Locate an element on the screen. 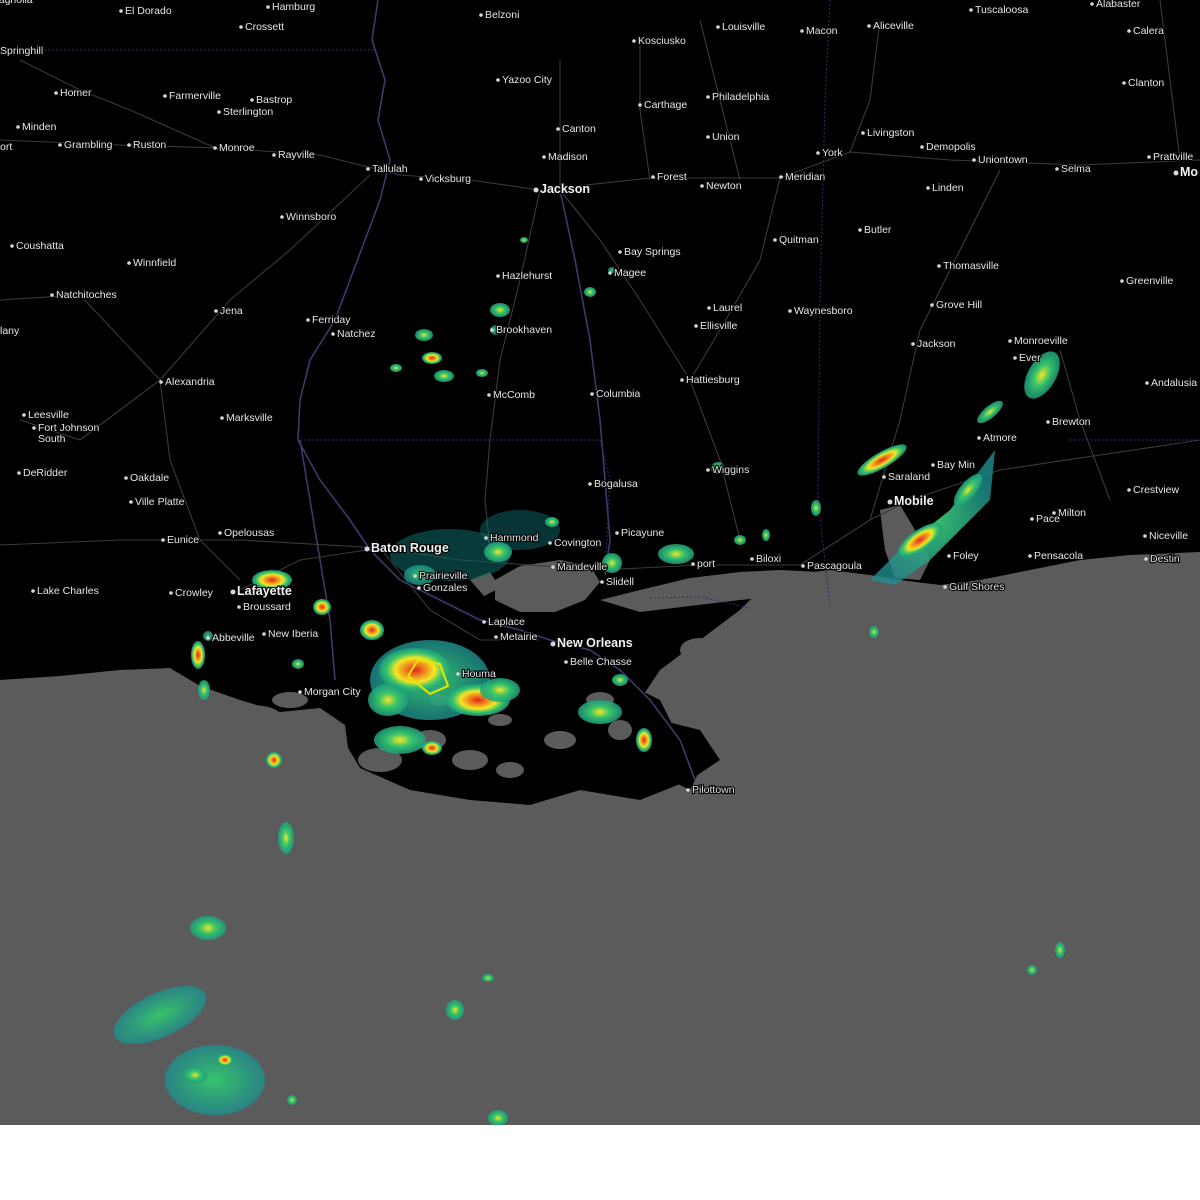 The image size is (1200, 1200). city-meridian: Meridian is located at coordinates (803, 177).